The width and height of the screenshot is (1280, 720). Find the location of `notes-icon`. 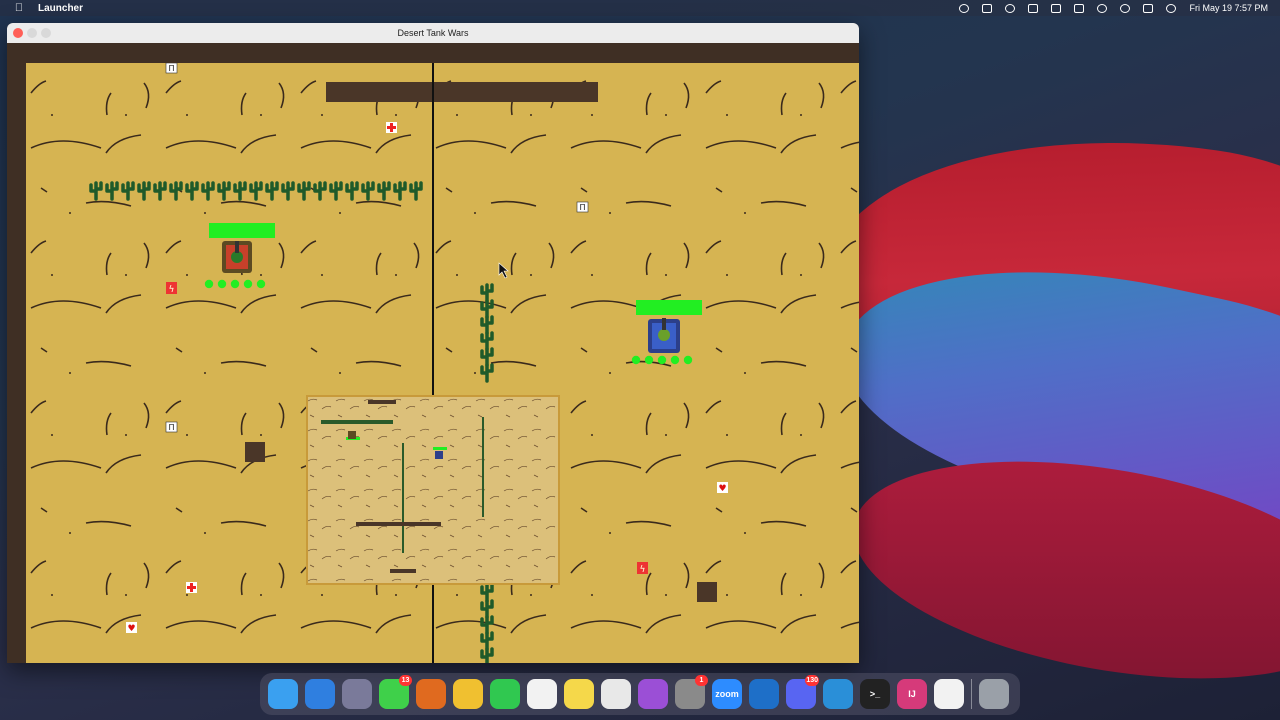

notes-icon is located at coordinates (579, 694).